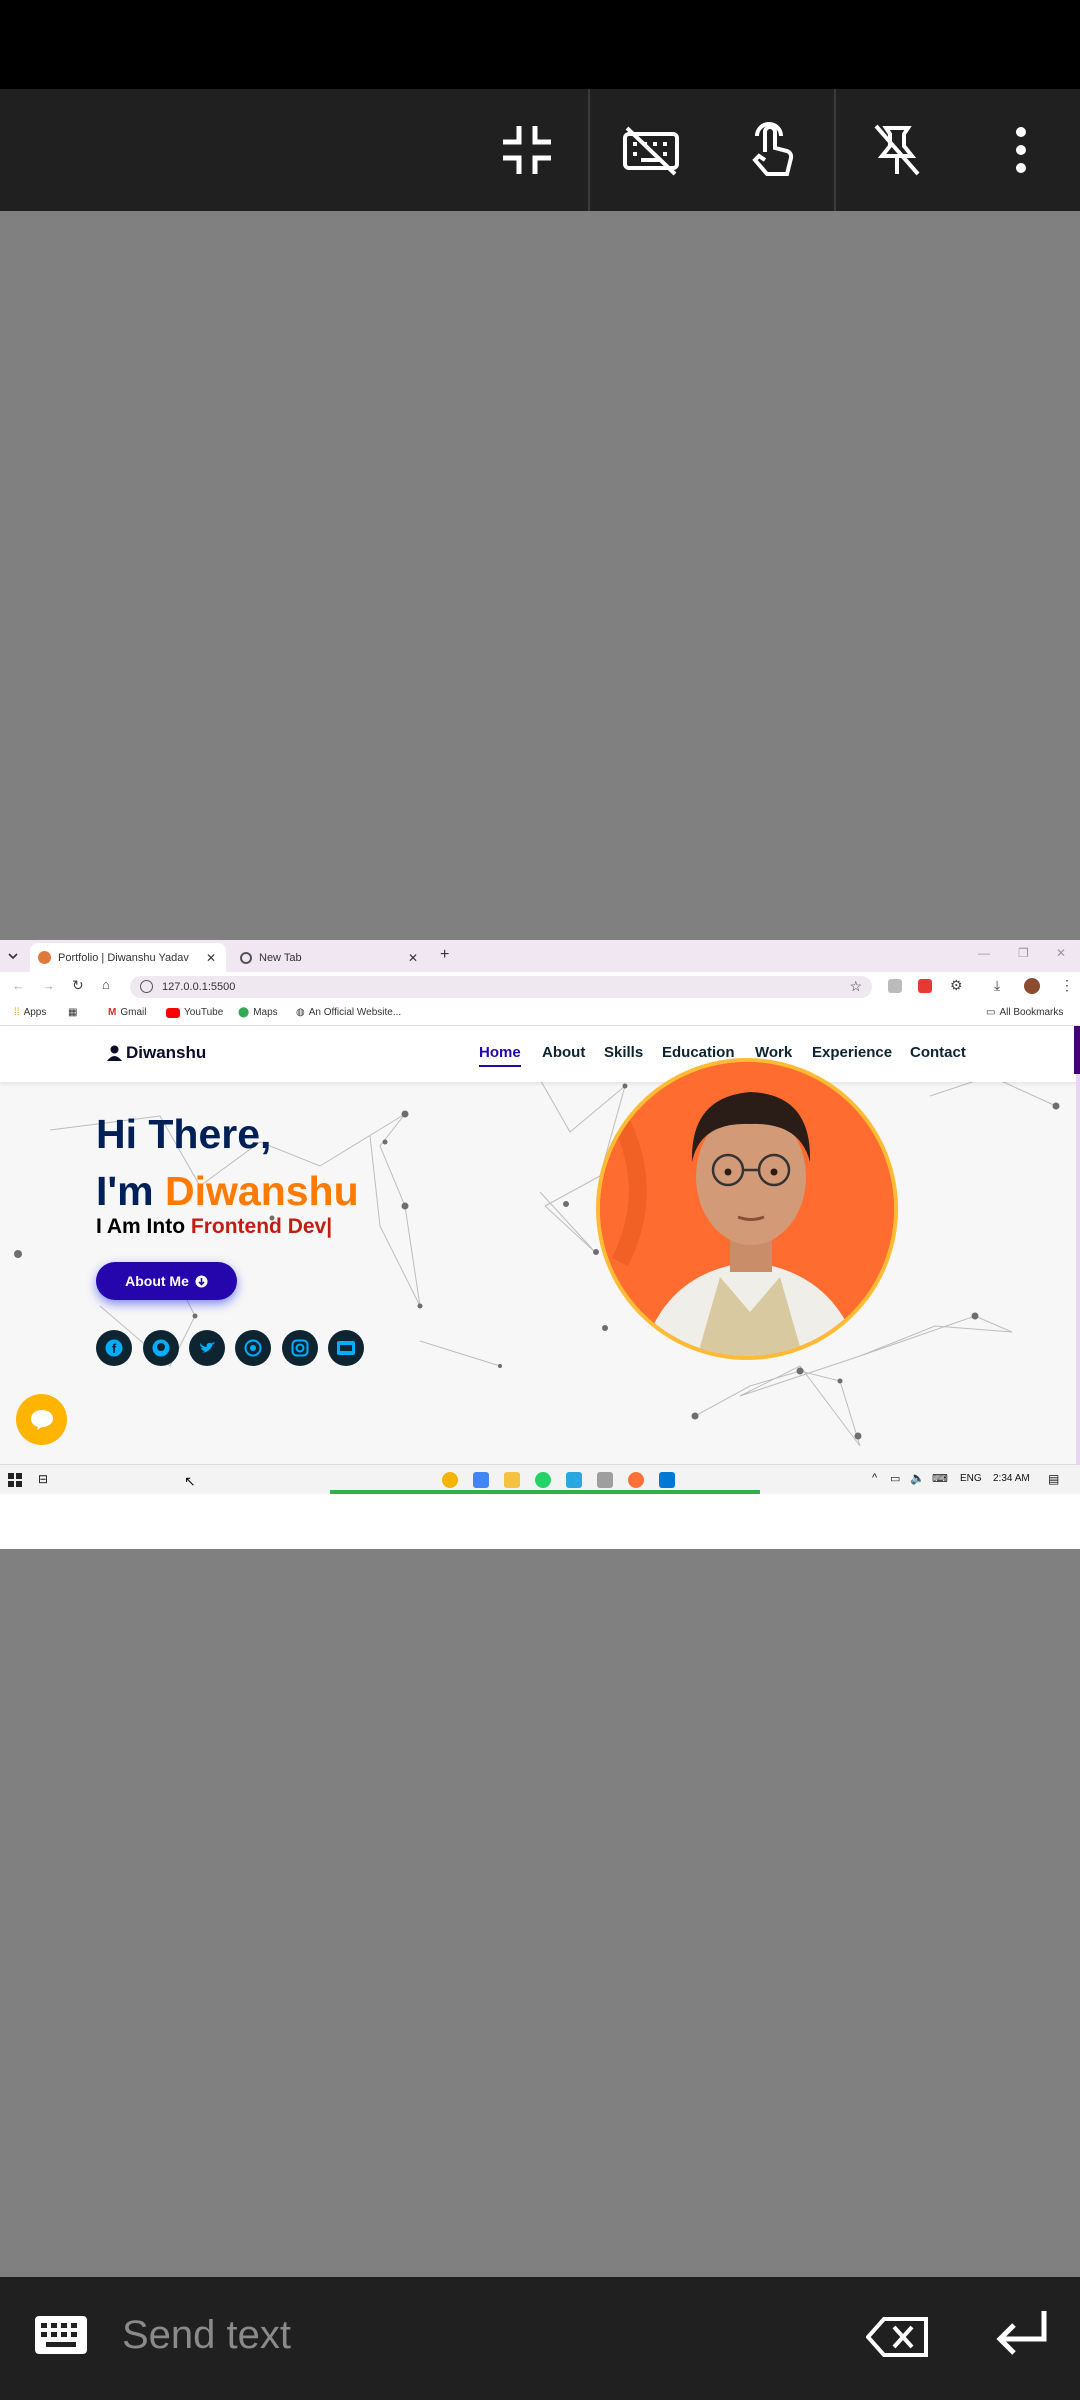  What do you see at coordinates (574, 1480) in the screenshot?
I see `remote-desktop-taskbar-icon` at bounding box center [574, 1480].